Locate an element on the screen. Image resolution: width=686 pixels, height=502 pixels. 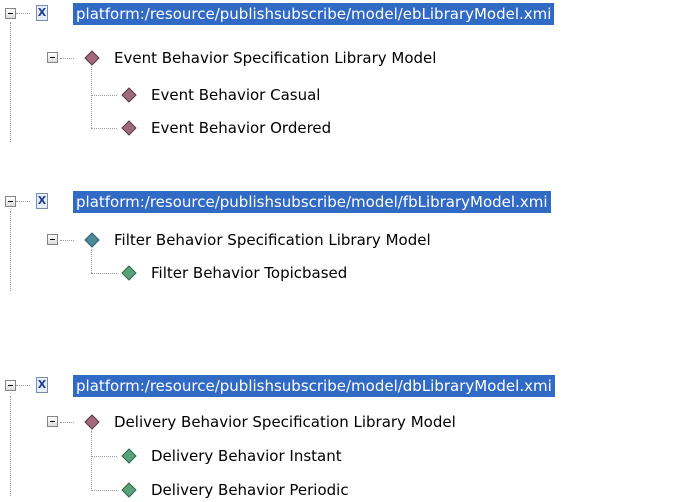
element-label: Delivery Behavior Periodic is located at coordinates (250, 490).